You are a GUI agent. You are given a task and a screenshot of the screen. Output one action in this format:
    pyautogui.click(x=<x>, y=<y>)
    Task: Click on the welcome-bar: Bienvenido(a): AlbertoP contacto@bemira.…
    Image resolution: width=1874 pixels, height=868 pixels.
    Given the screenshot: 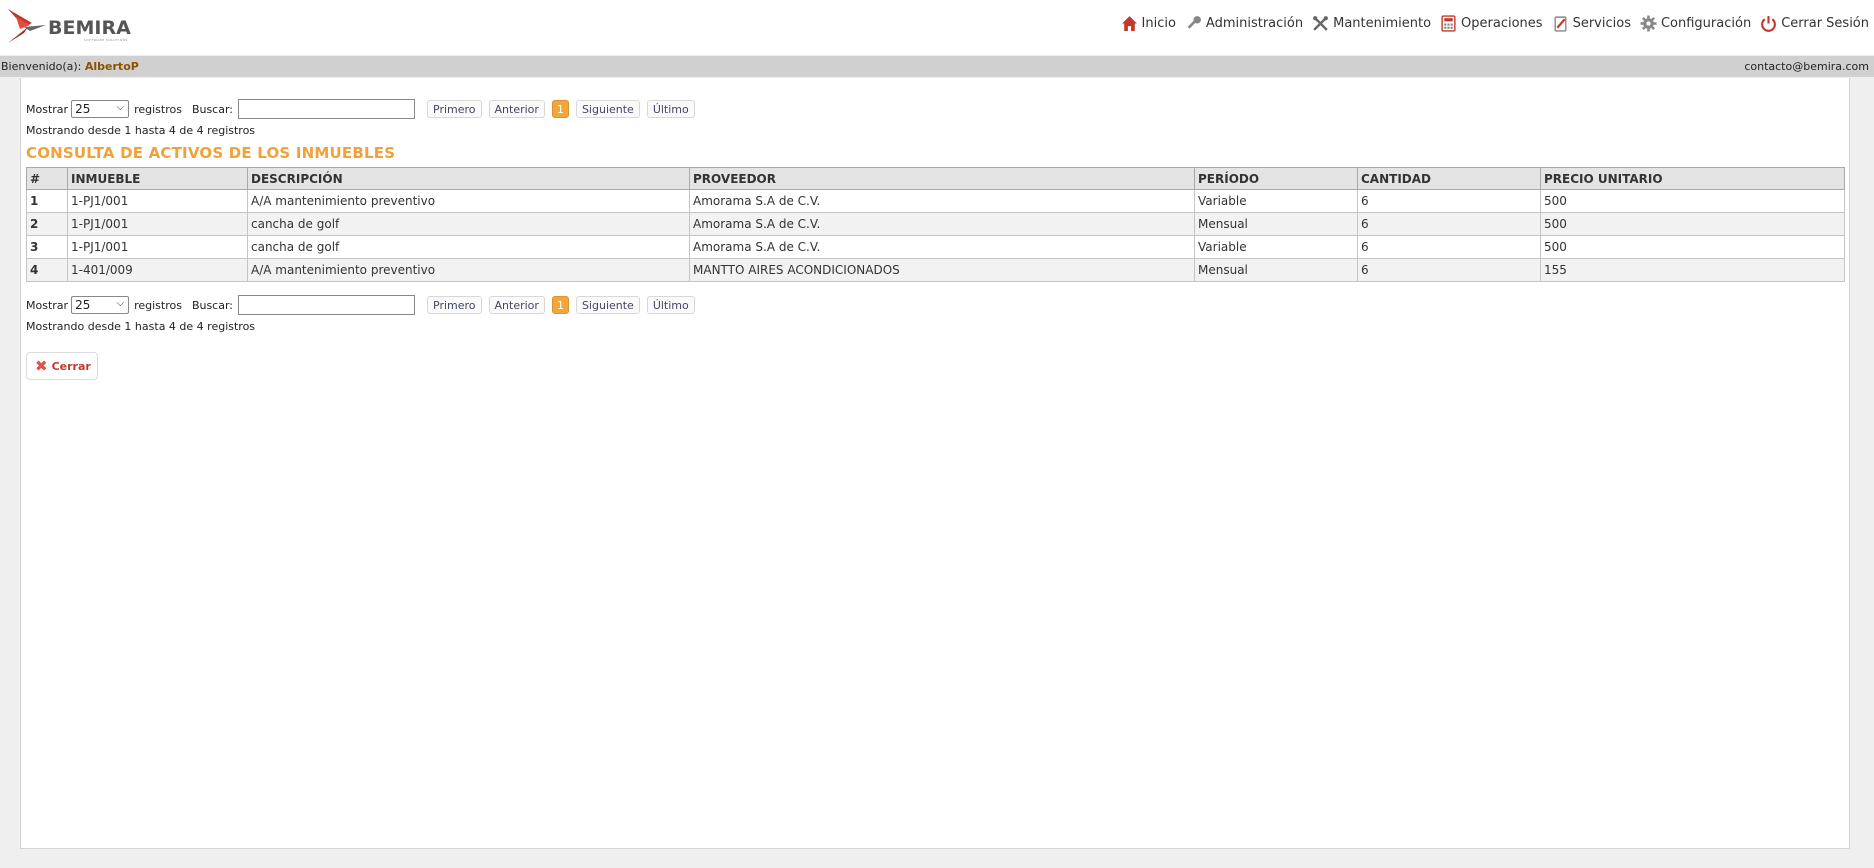 What is the action you would take?
    pyautogui.click(x=937, y=66)
    